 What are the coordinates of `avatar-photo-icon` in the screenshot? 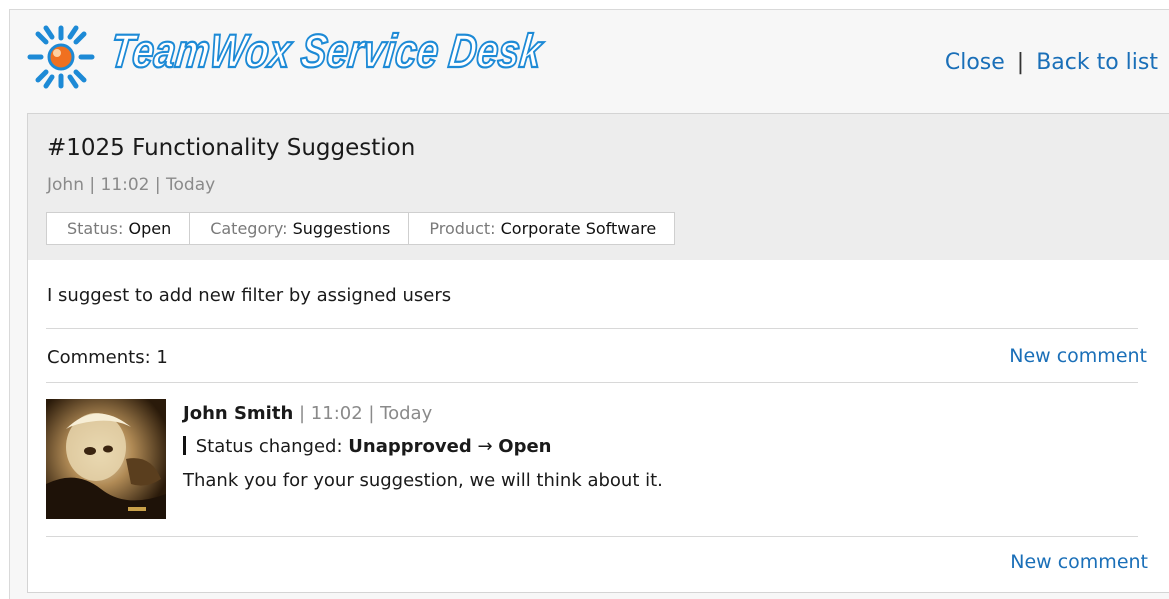 It's located at (106, 459).